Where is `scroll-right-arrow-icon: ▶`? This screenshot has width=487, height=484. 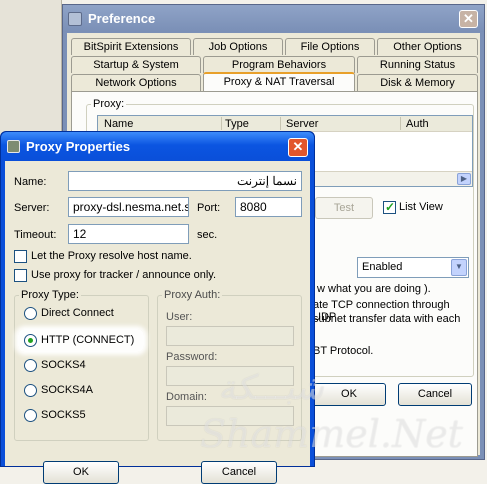
scroll-right-arrow-icon: ▶ is located at coordinates (464, 179).